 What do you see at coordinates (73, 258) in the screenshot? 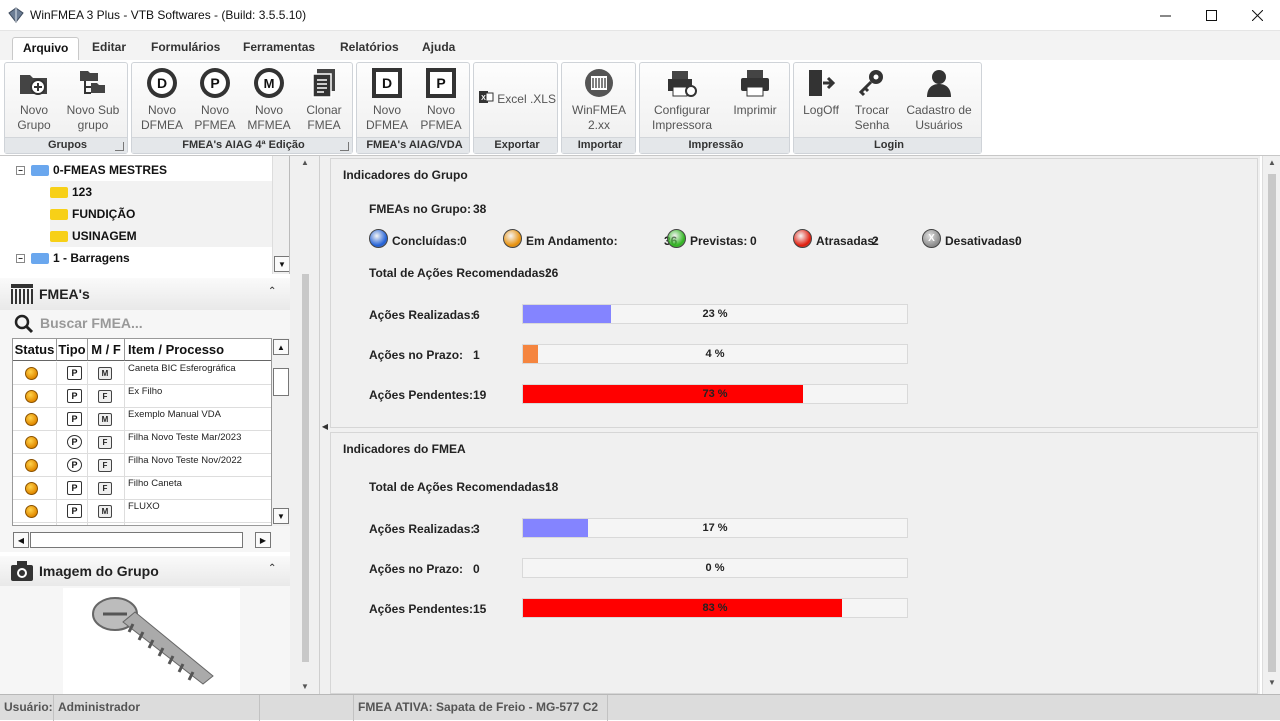
I see `tree-item-4: −1 - Barragens` at bounding box center [73, 258].